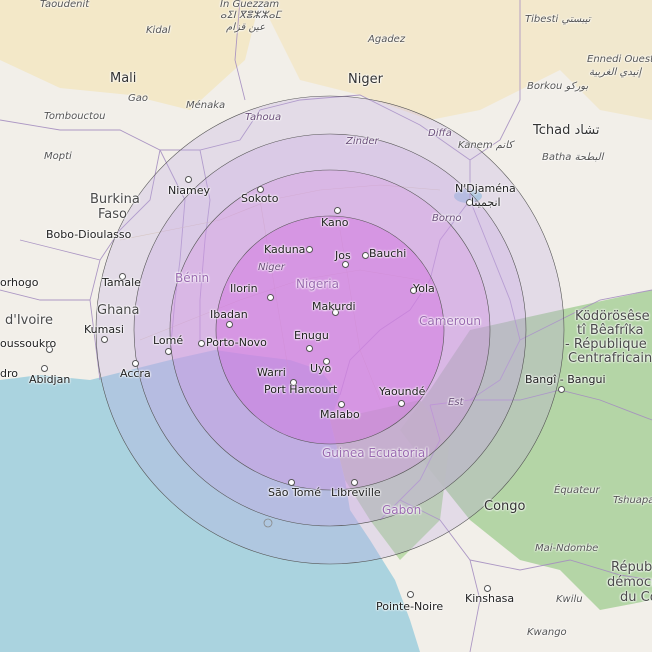 Image resolution: width=652 pixels, height=652 pixels. What do you see at coordinates (456, 402) in the screenshot?
I see `label-est: Est` at bounding box center [456, 402].